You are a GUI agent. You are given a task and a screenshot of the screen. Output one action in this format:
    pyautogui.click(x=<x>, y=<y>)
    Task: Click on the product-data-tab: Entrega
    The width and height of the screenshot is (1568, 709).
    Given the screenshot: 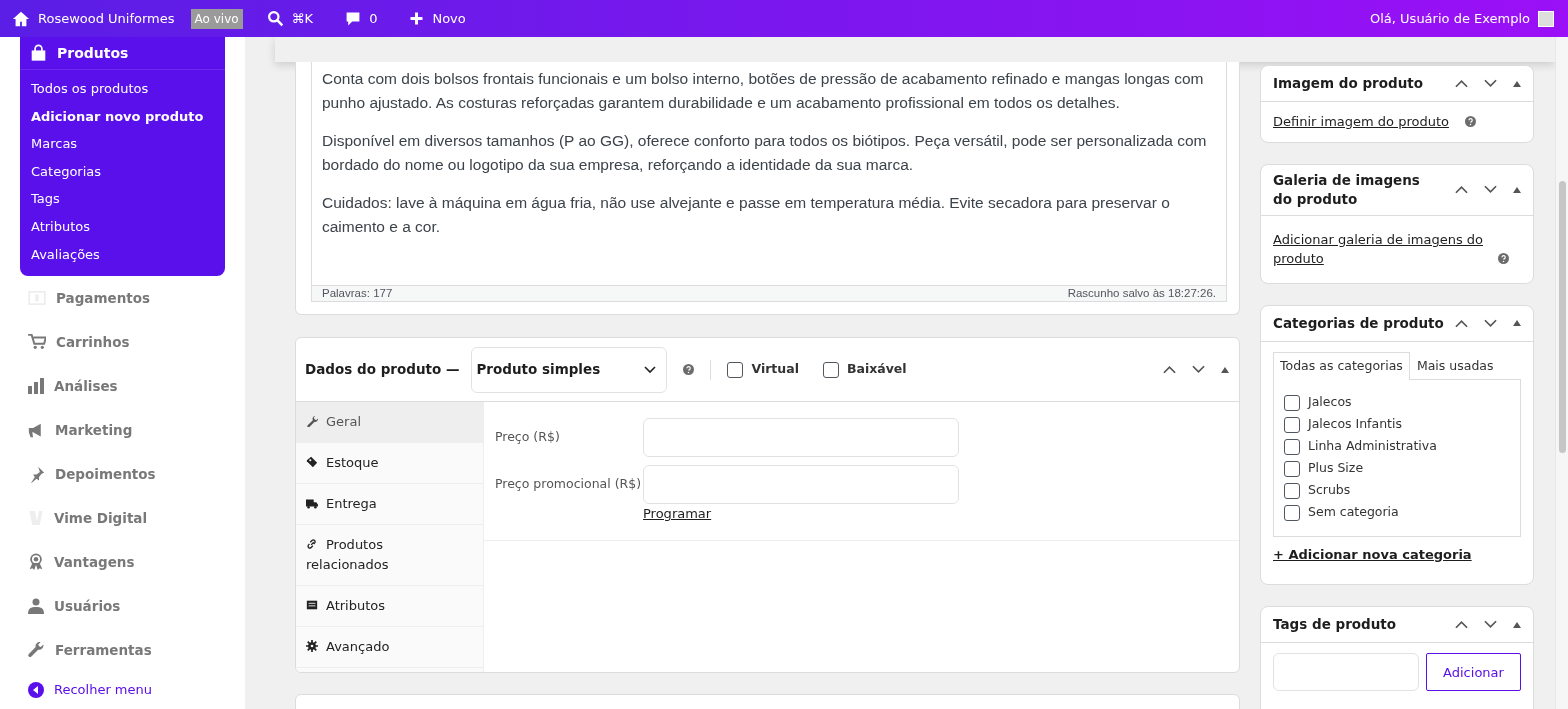 What is the action you would take?
    pyautogui.click(x=389, y=504)
    